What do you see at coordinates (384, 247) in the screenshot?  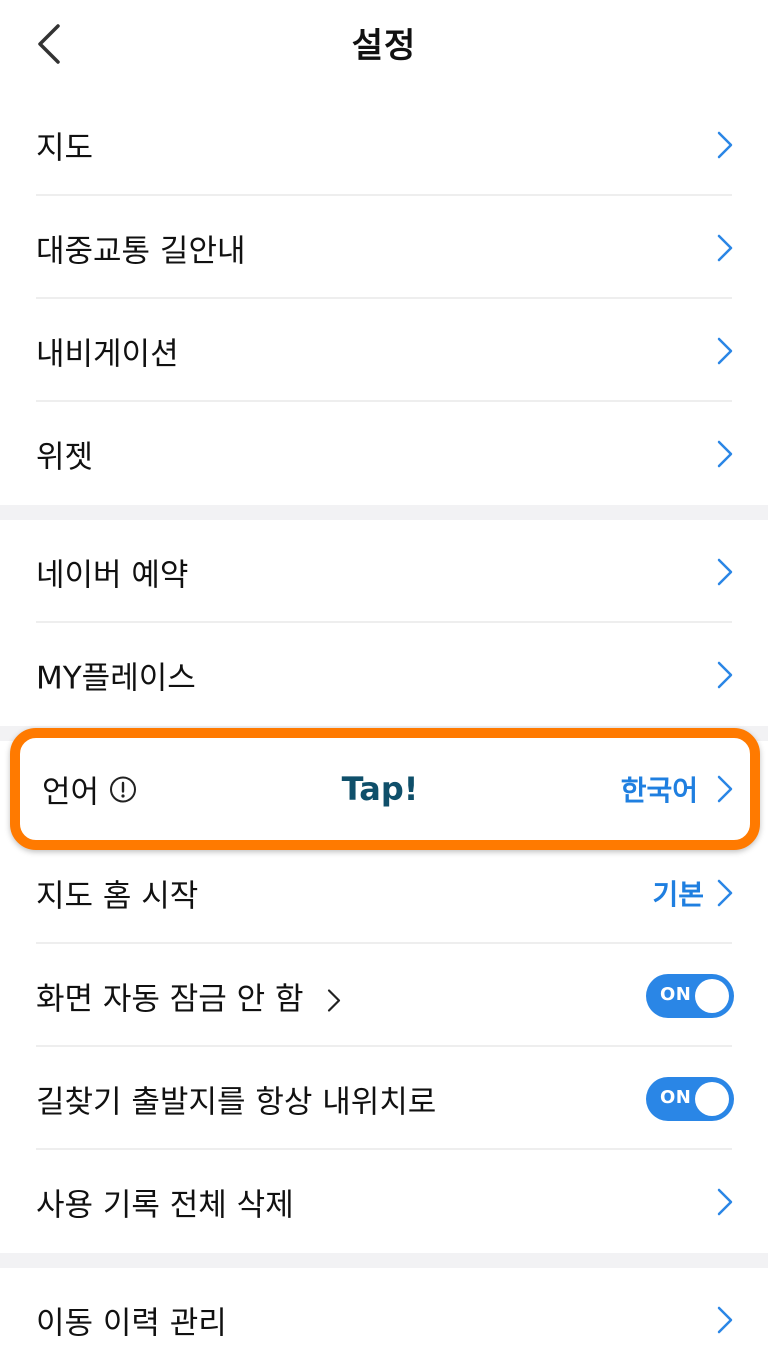 I see `settings-item-transit-directions: 대중교통 길안내` at bounding box center [384, 247].